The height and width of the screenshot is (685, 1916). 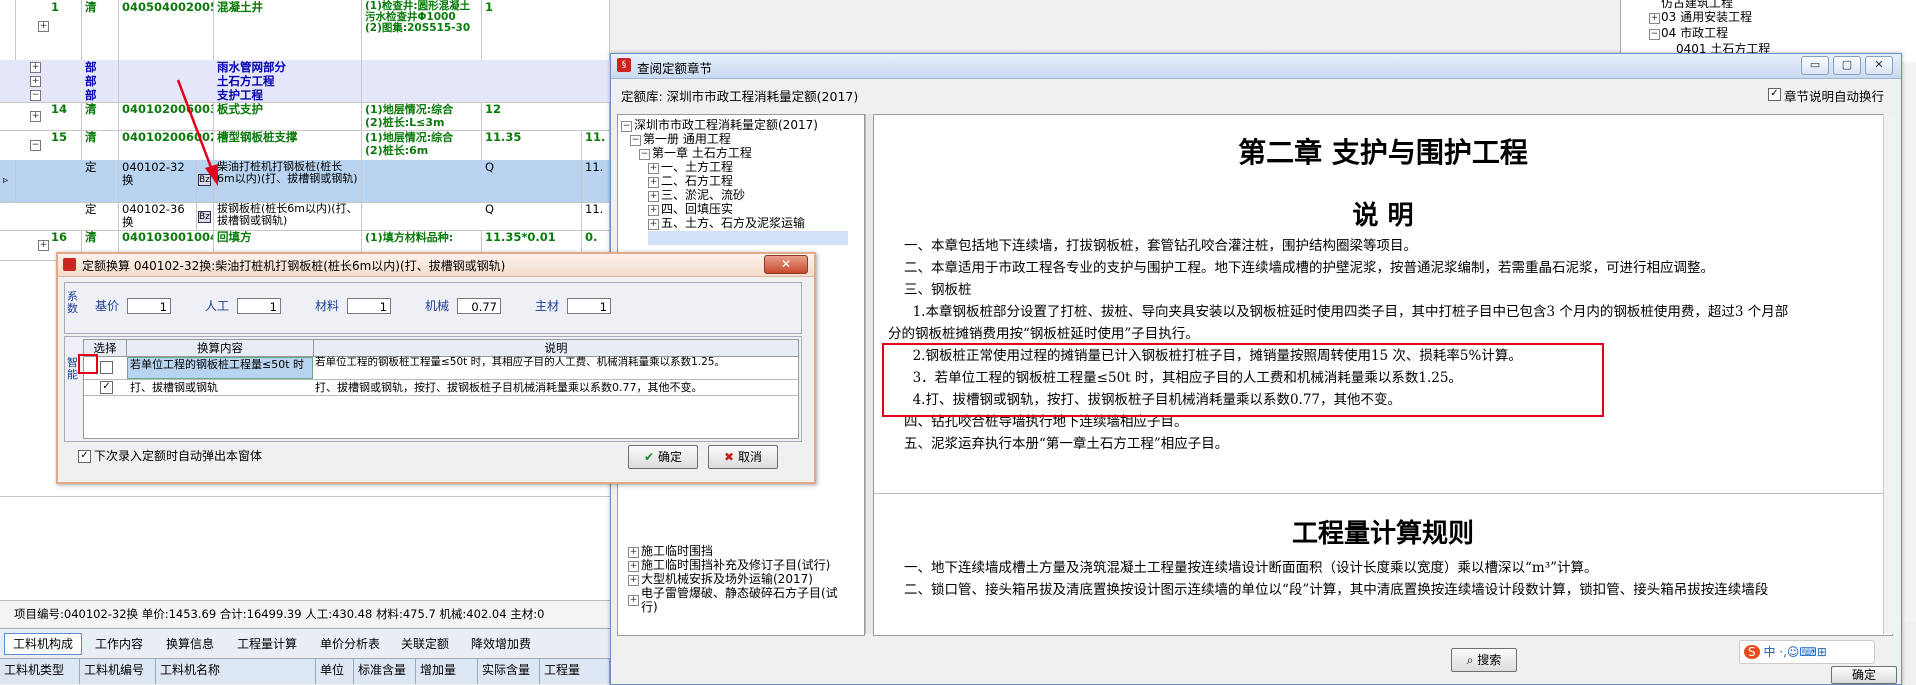 I want to click on coef-label: 基价, so click(x=107, y=306).